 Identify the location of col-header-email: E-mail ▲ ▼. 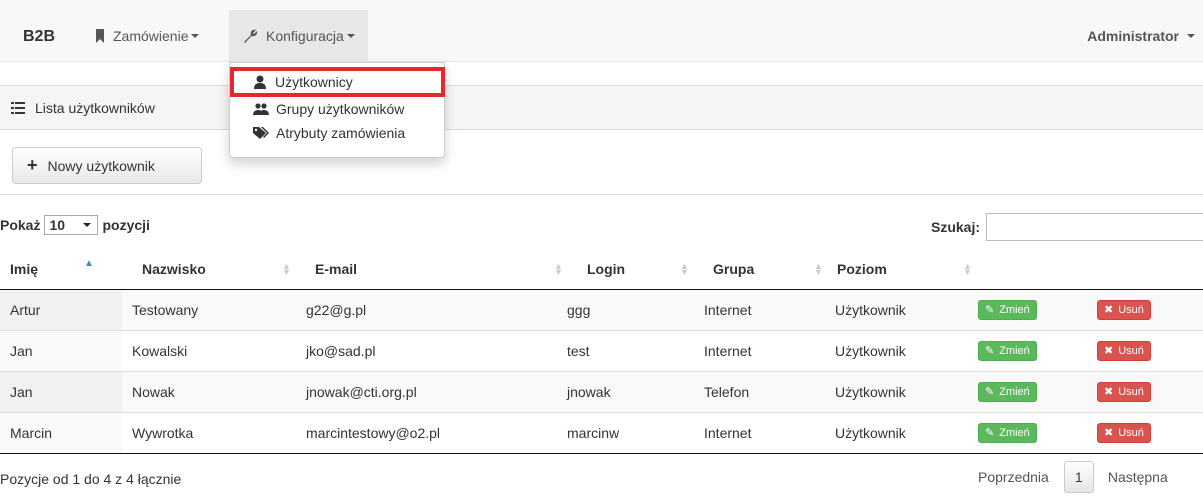
(431, 269).